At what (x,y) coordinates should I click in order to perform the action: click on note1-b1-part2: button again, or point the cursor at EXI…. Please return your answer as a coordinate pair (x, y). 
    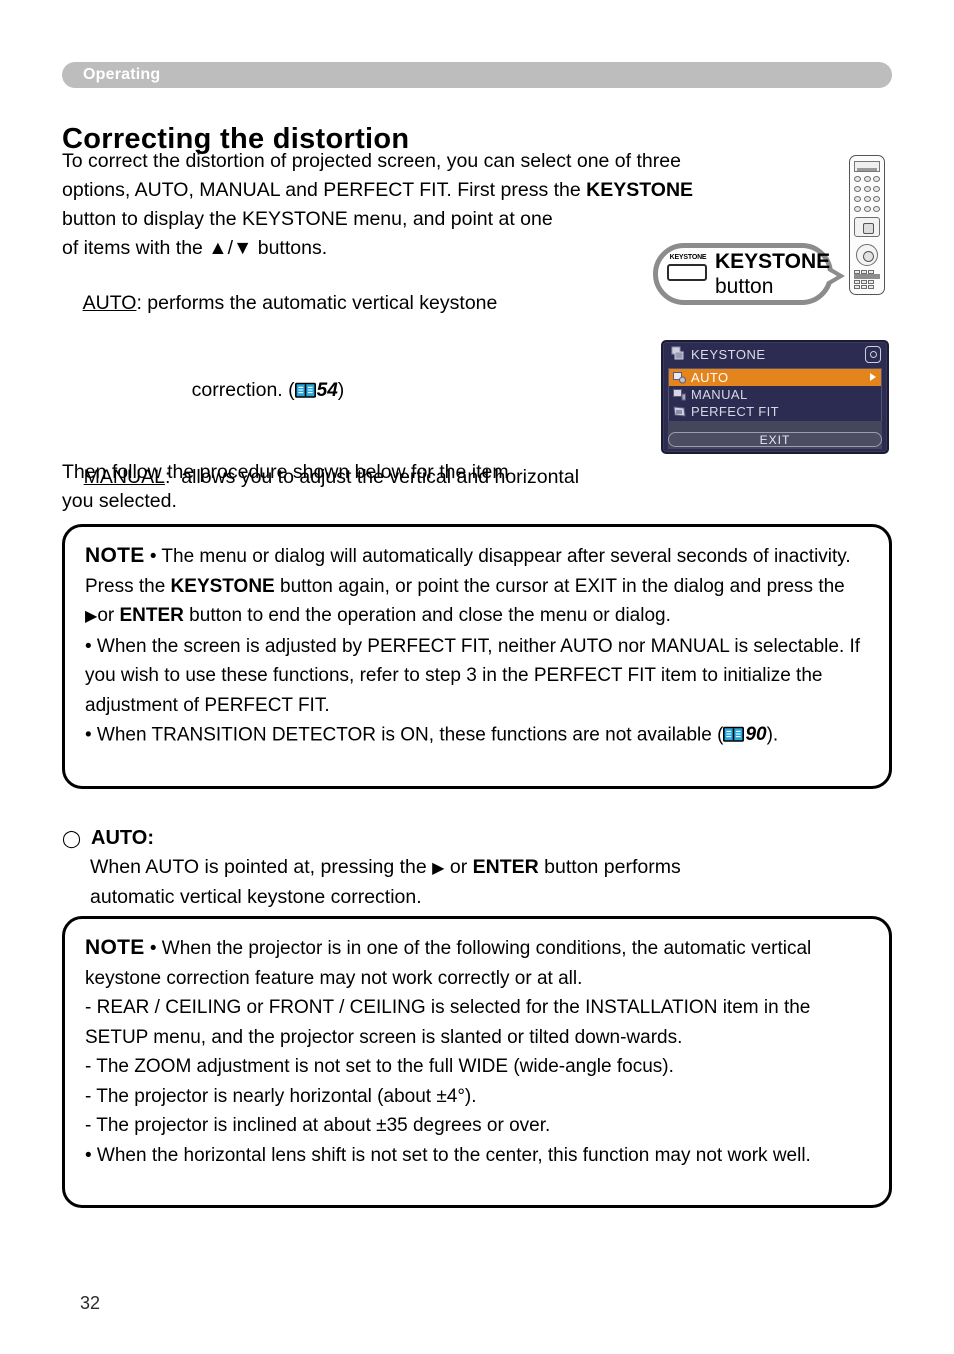
    Looking at the image, I should click on (559, 586).